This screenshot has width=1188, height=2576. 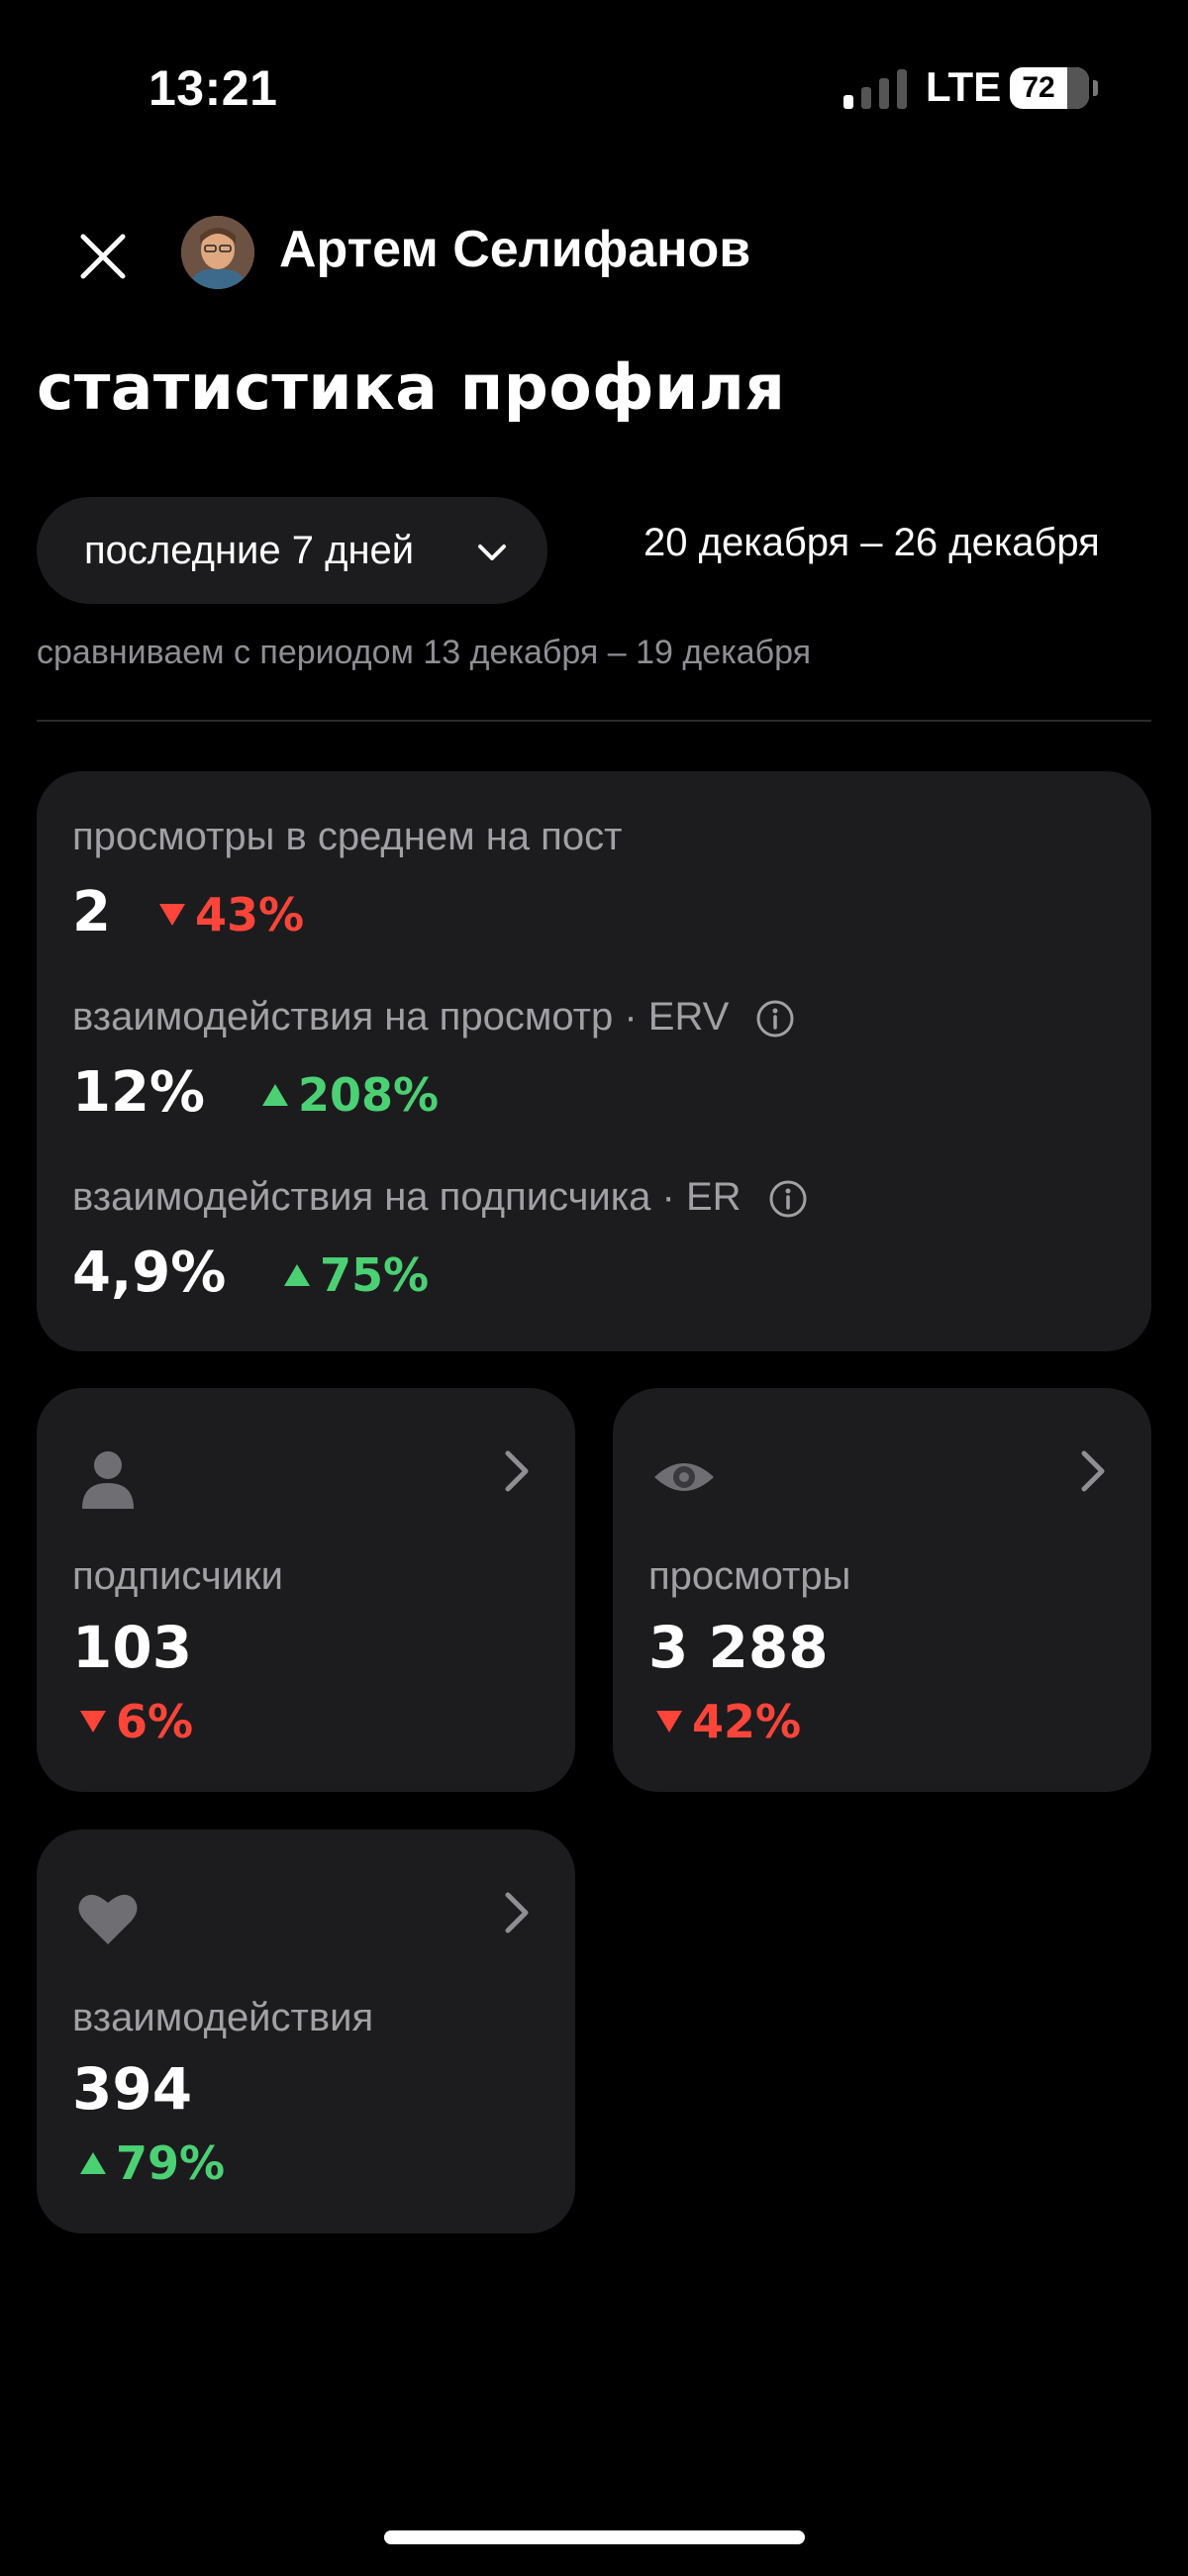 I want to click on metric-delta: 75%, so click(x=356, y=1275).